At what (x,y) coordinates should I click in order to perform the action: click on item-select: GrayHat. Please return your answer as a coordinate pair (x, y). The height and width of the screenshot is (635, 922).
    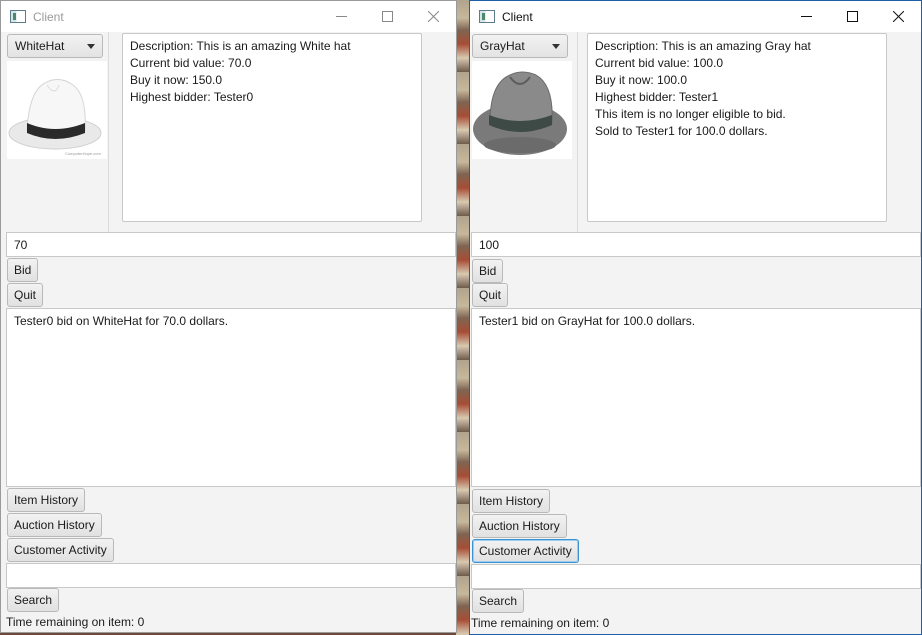
    Looking at the image, I should click on (520, 46).